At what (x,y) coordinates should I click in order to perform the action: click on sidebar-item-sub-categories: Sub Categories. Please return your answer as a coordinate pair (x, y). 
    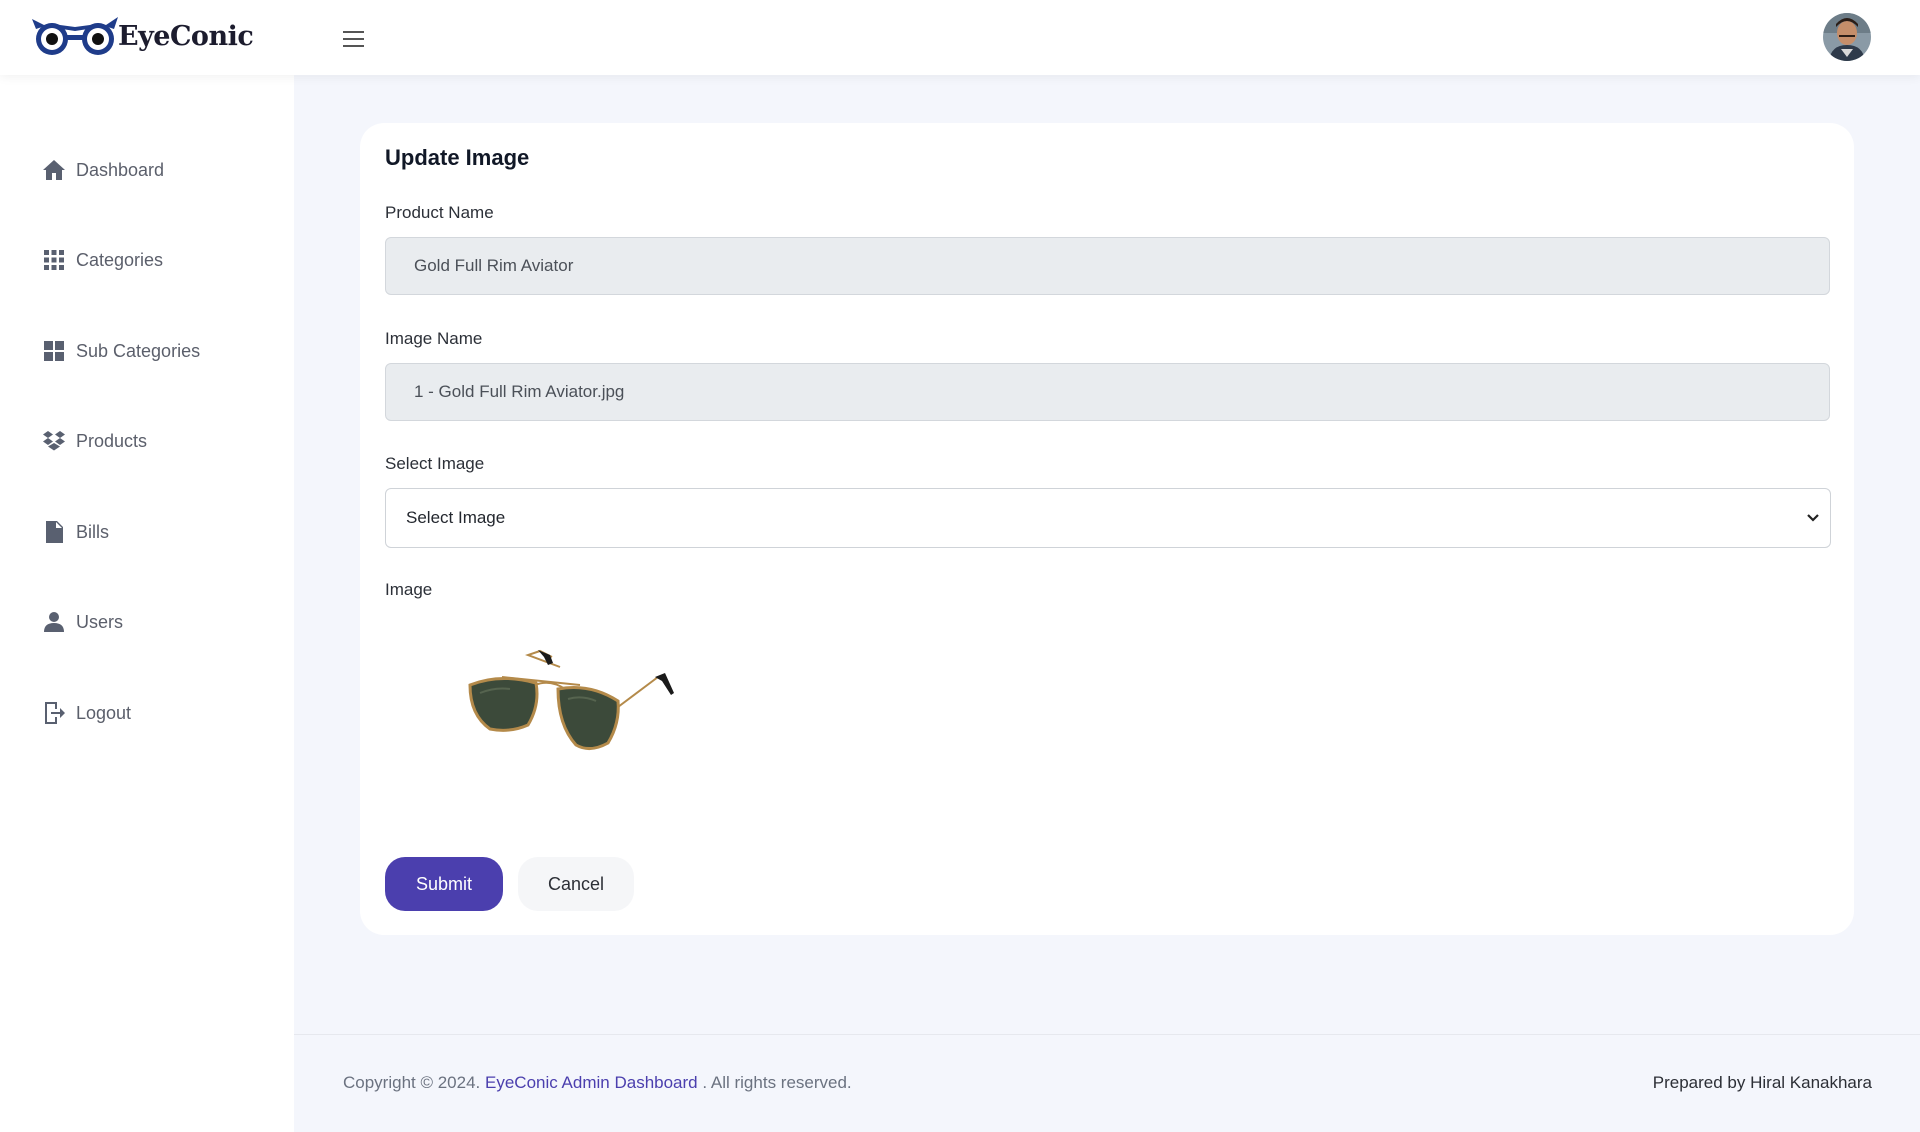
    Looking at the image, I should click on (157, 351).